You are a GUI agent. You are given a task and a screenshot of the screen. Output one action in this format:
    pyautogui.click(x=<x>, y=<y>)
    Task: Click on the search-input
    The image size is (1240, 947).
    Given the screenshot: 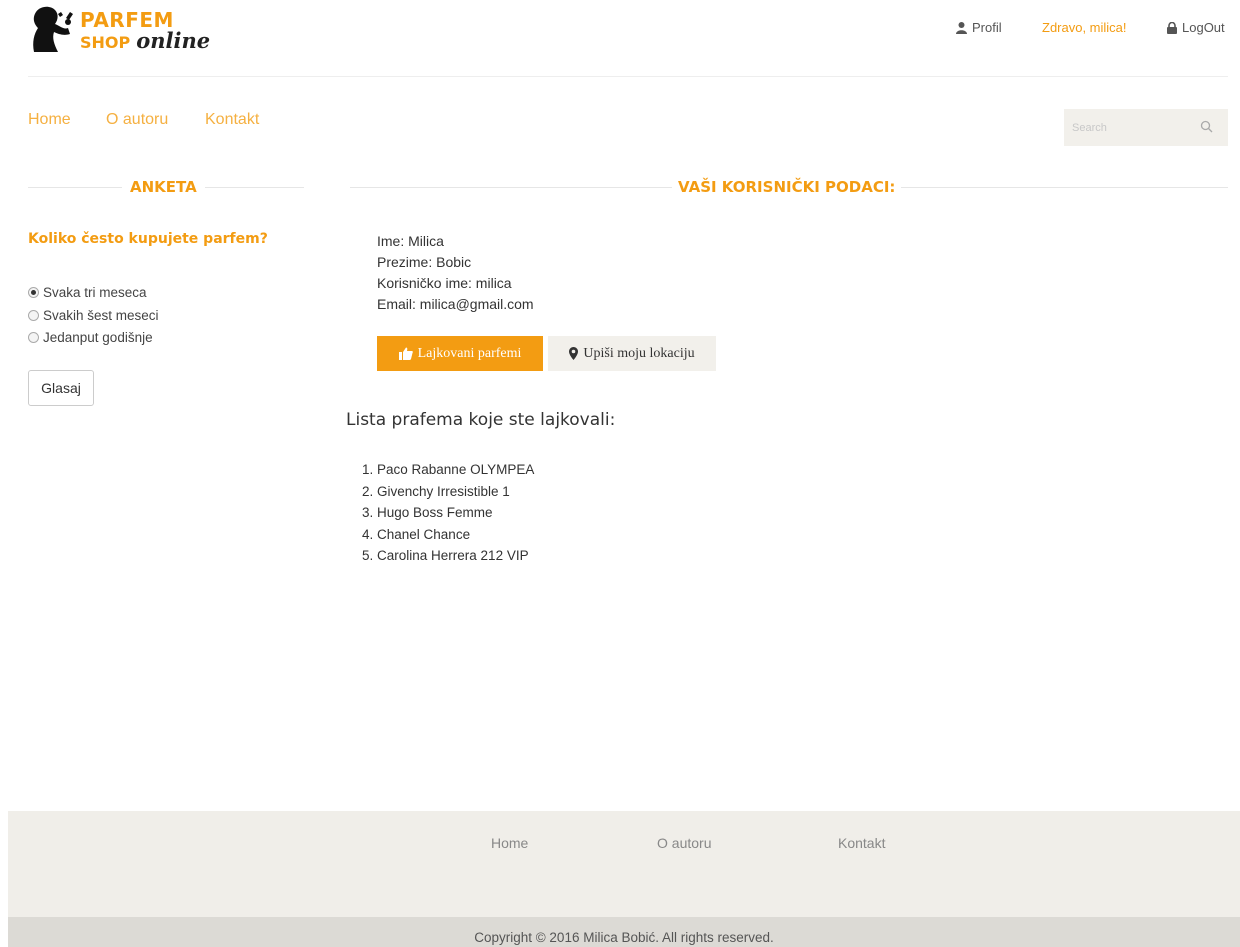 What is the action you would take?
    pyautogui.click(x=1132, y=128)
    